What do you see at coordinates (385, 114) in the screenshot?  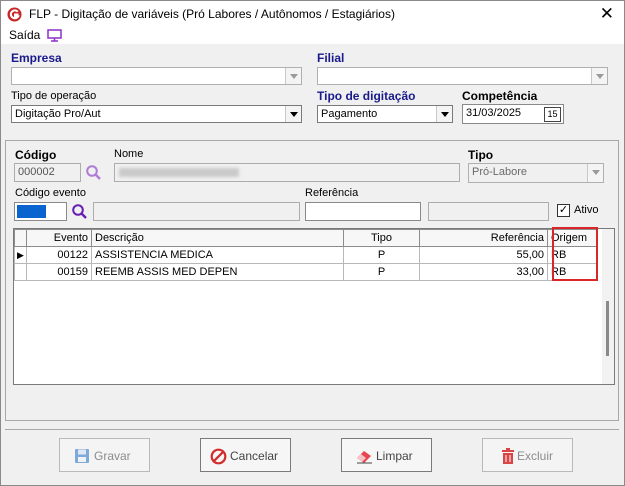 I see `tipo-digitacao-select: Pagamento` at bounding box center [385, 114].